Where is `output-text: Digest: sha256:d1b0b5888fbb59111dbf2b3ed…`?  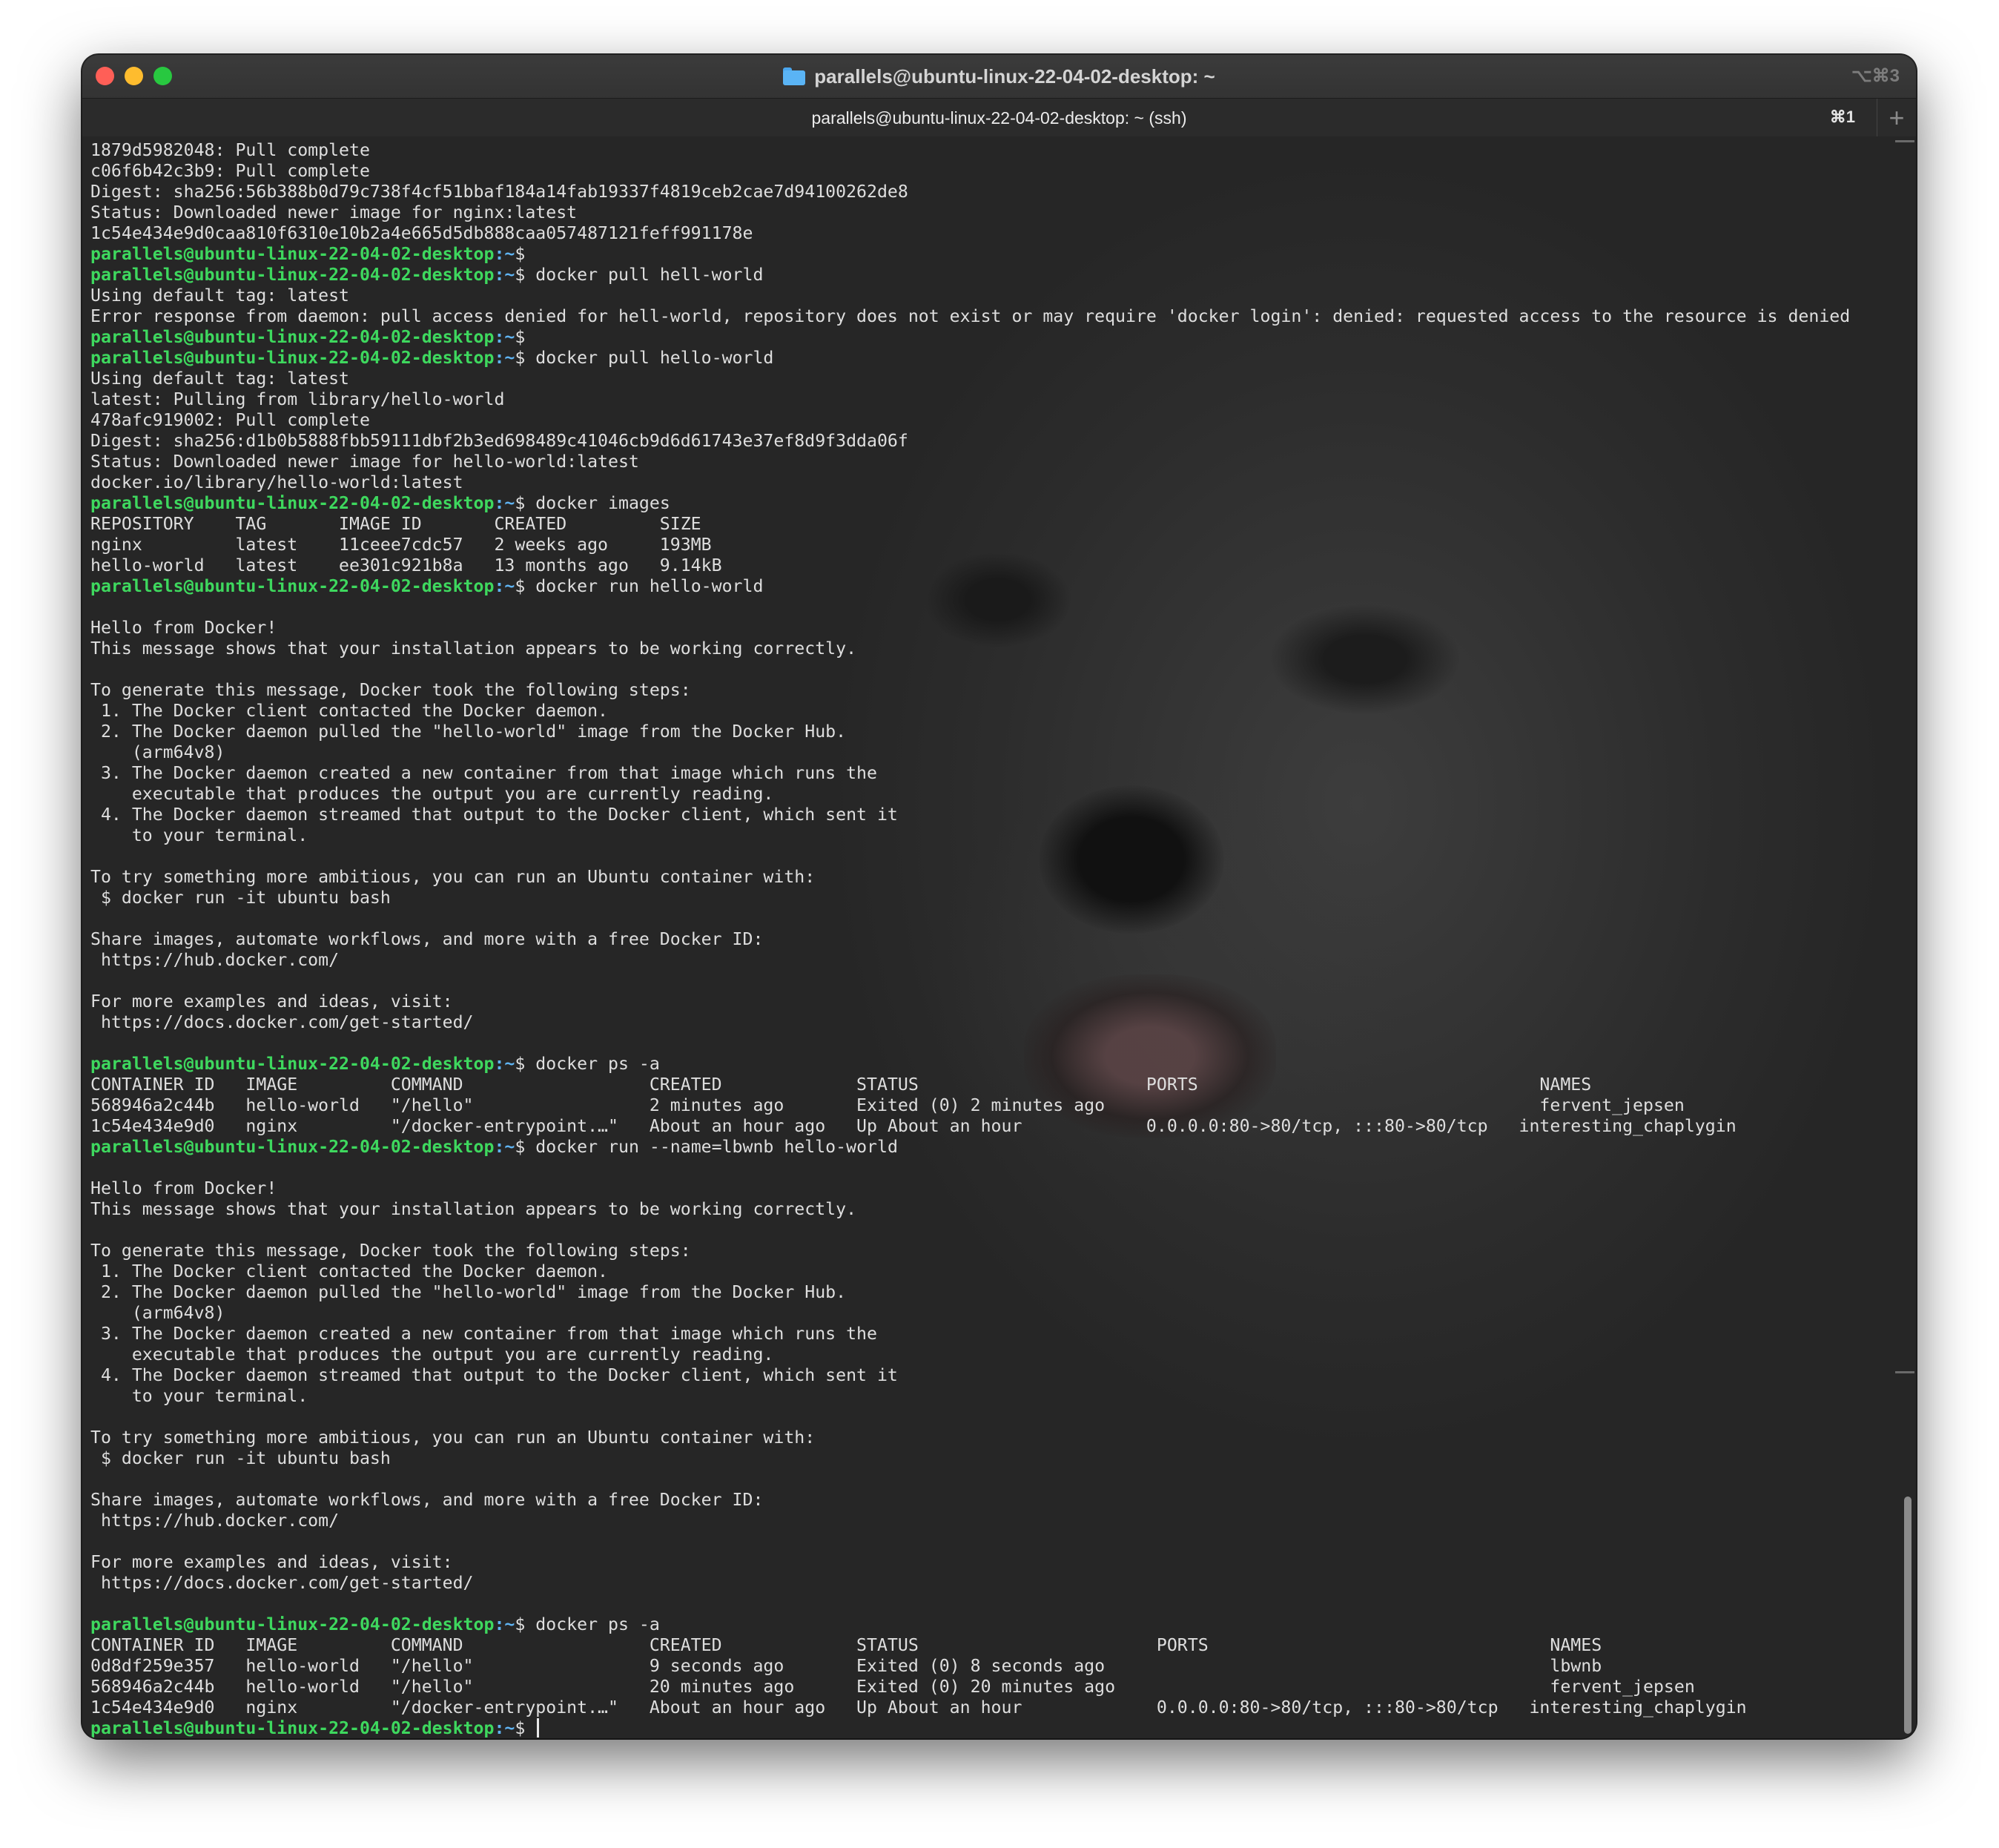 output-text: Digest: sha256:d1b0b5888fbb59111dbf2b3ed… is located at coordinates (499, 441).